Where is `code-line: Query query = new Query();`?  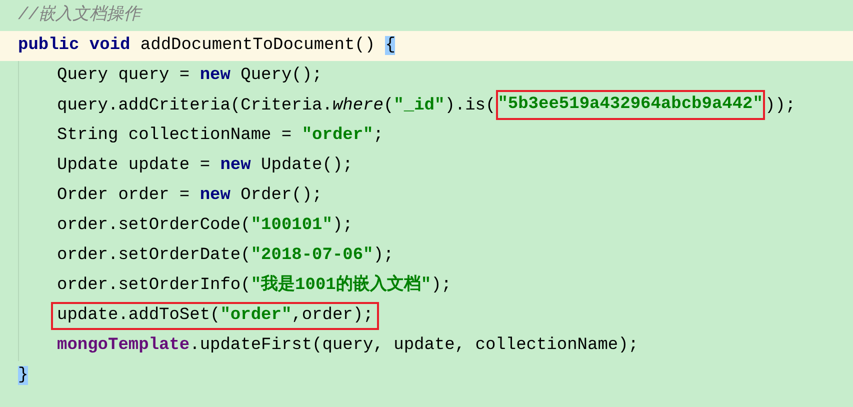 code-line: Query query = new Query(); is located at coordinates (189, 76).